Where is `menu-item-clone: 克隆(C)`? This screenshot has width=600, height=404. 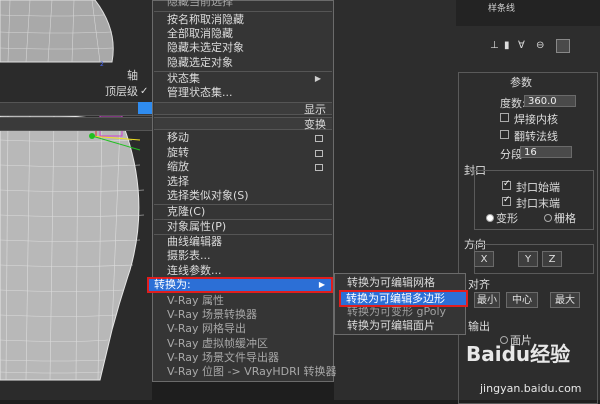
menu-item-clone: 克隆(C) is located at coordinates (247, 212).